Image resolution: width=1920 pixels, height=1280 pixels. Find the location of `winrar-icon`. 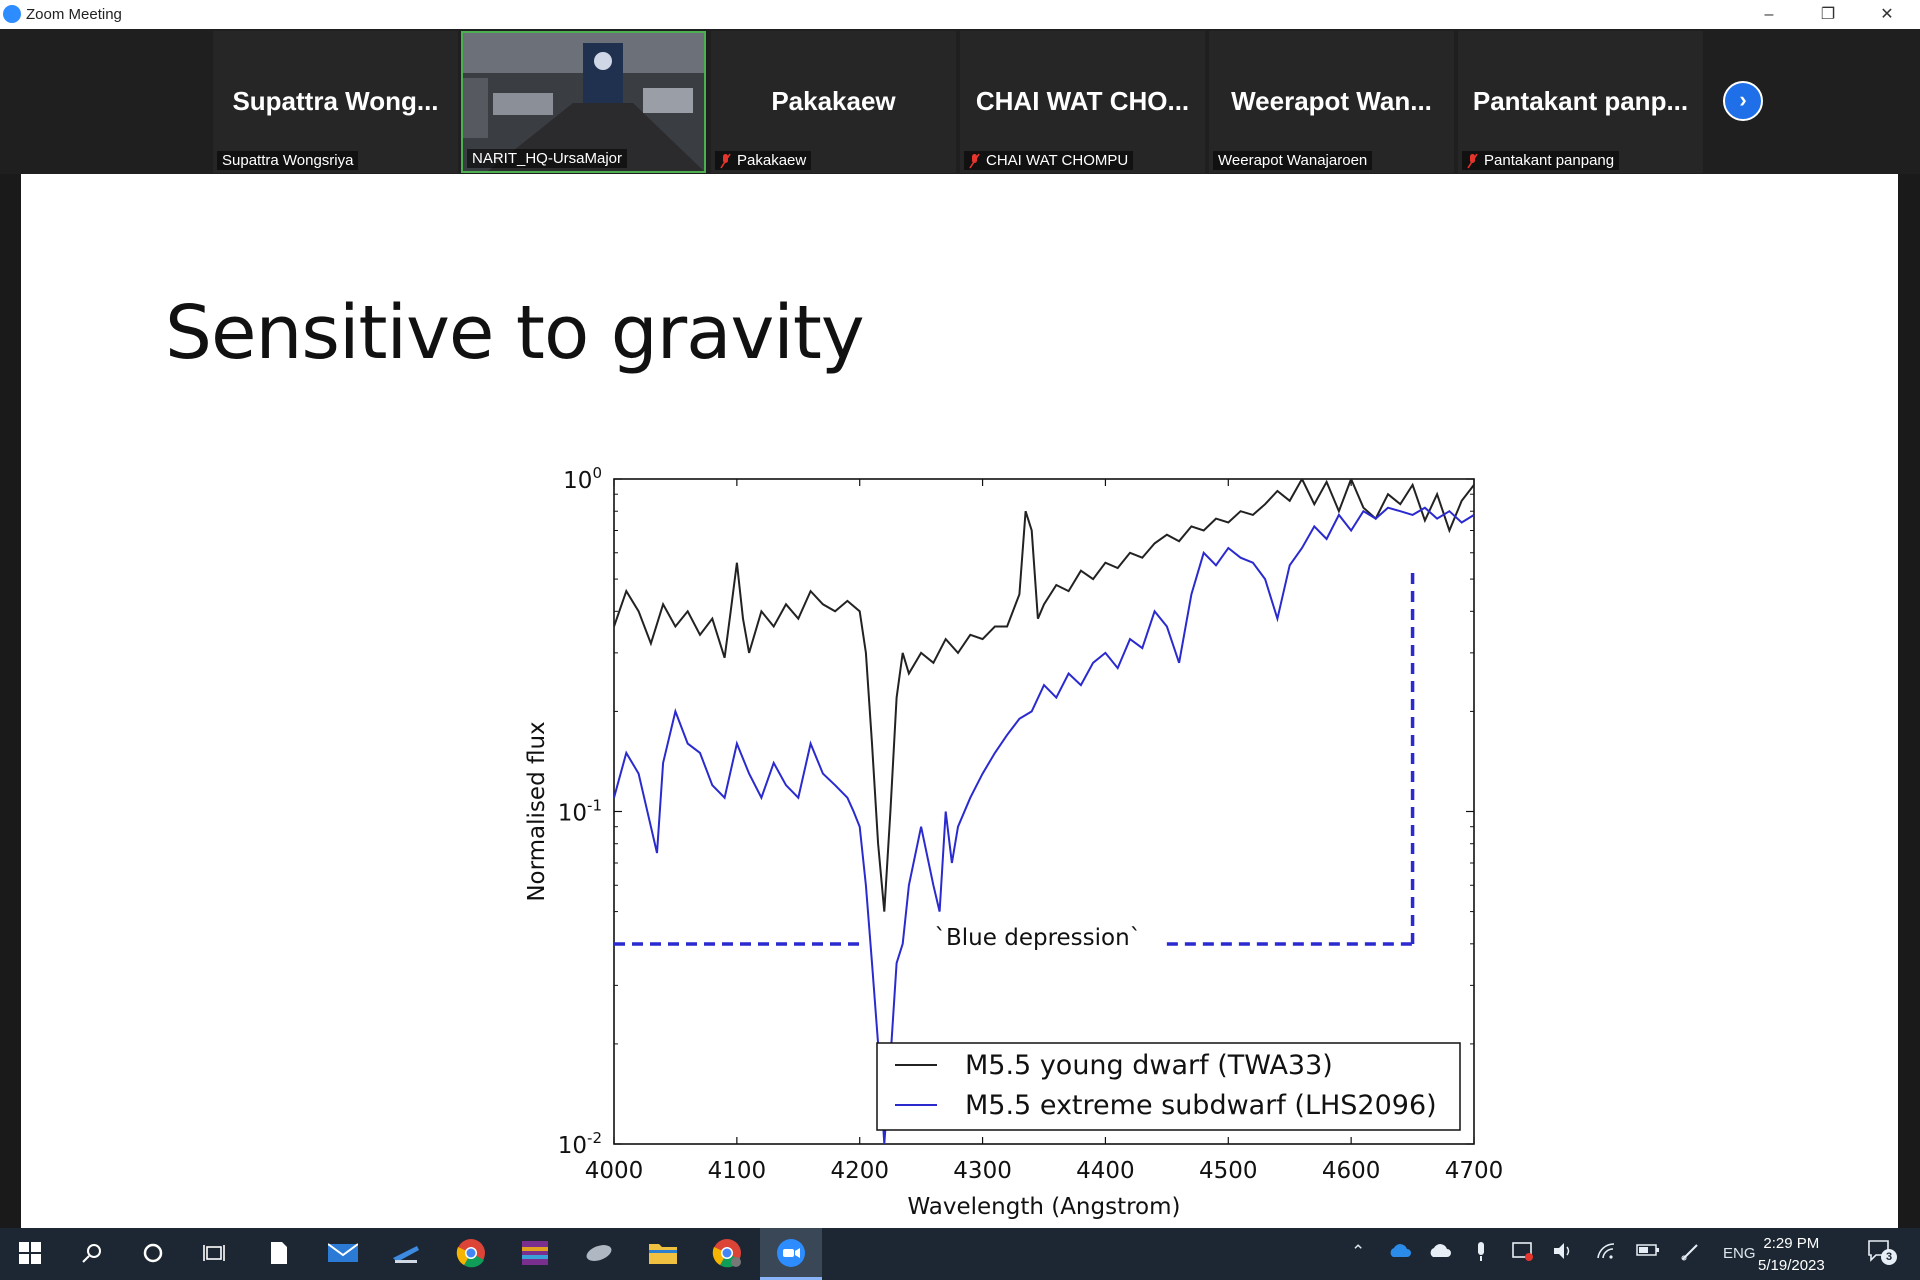

winrar-icon is located at coordinates (535, 1253).